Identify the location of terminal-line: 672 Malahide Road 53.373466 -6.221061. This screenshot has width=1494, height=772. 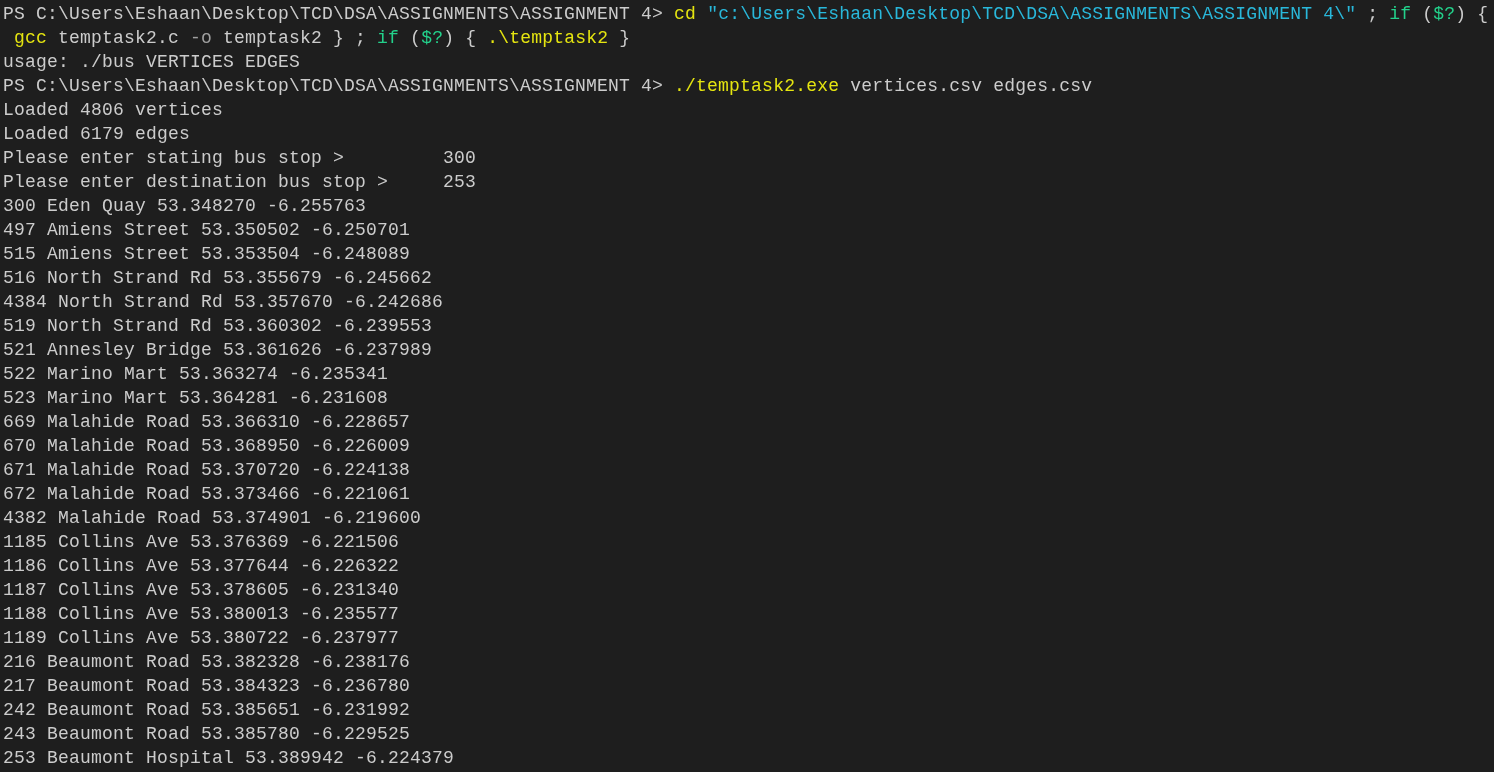
(207, 494).